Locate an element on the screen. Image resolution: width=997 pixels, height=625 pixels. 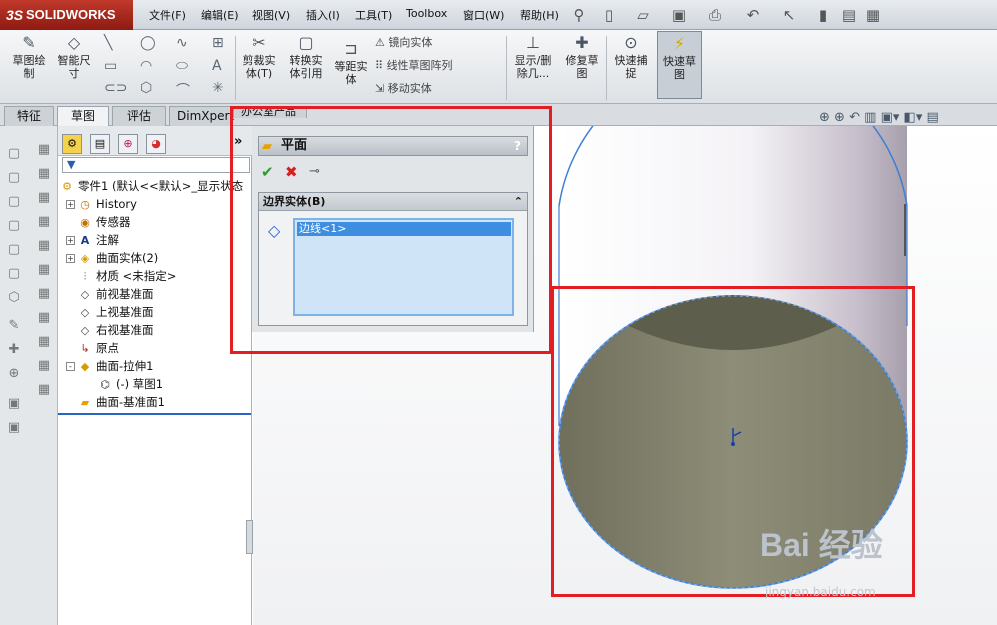
convert-entities-button: ▢ 转换实 体引用 is located at coordinates (306, 57).